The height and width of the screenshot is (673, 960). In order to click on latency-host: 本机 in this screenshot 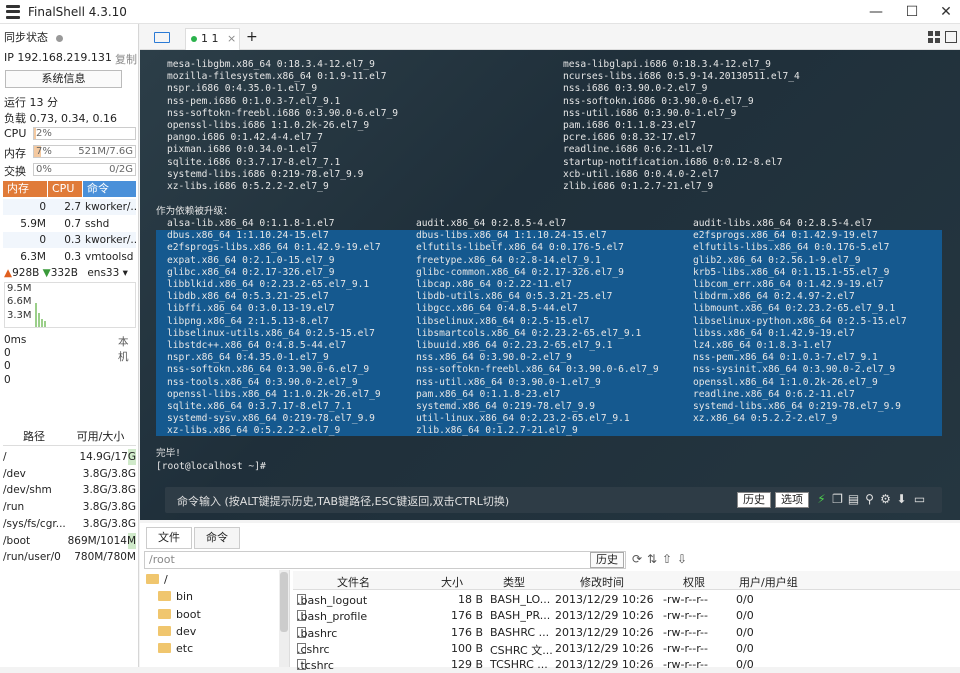, I will do `click(128, 349)`.